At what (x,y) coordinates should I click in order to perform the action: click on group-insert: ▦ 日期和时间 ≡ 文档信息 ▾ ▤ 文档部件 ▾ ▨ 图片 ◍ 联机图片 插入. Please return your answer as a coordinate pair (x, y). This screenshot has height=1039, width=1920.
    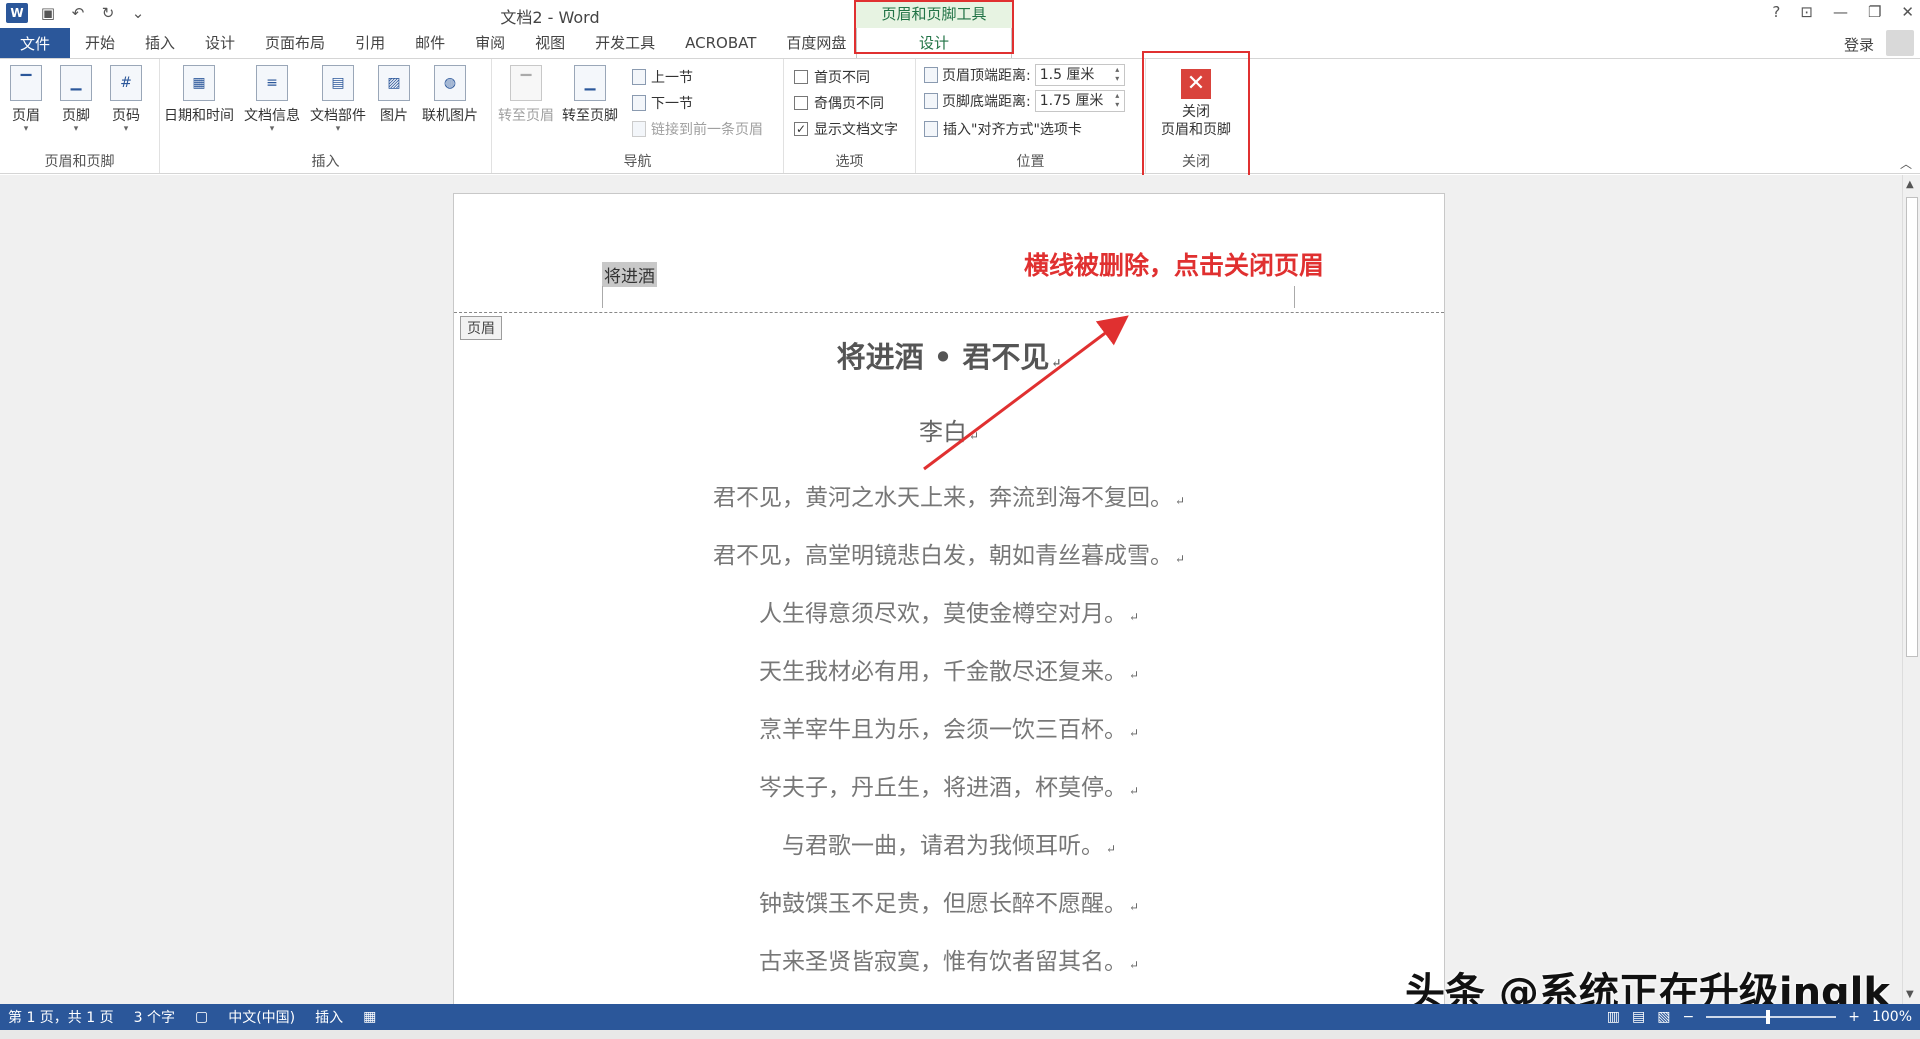
    Looking at the image, I should click on (326, 116).